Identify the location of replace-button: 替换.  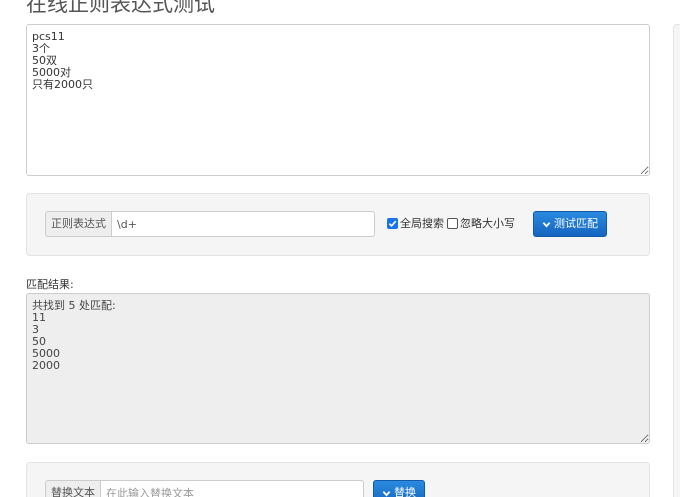
(399, 488).